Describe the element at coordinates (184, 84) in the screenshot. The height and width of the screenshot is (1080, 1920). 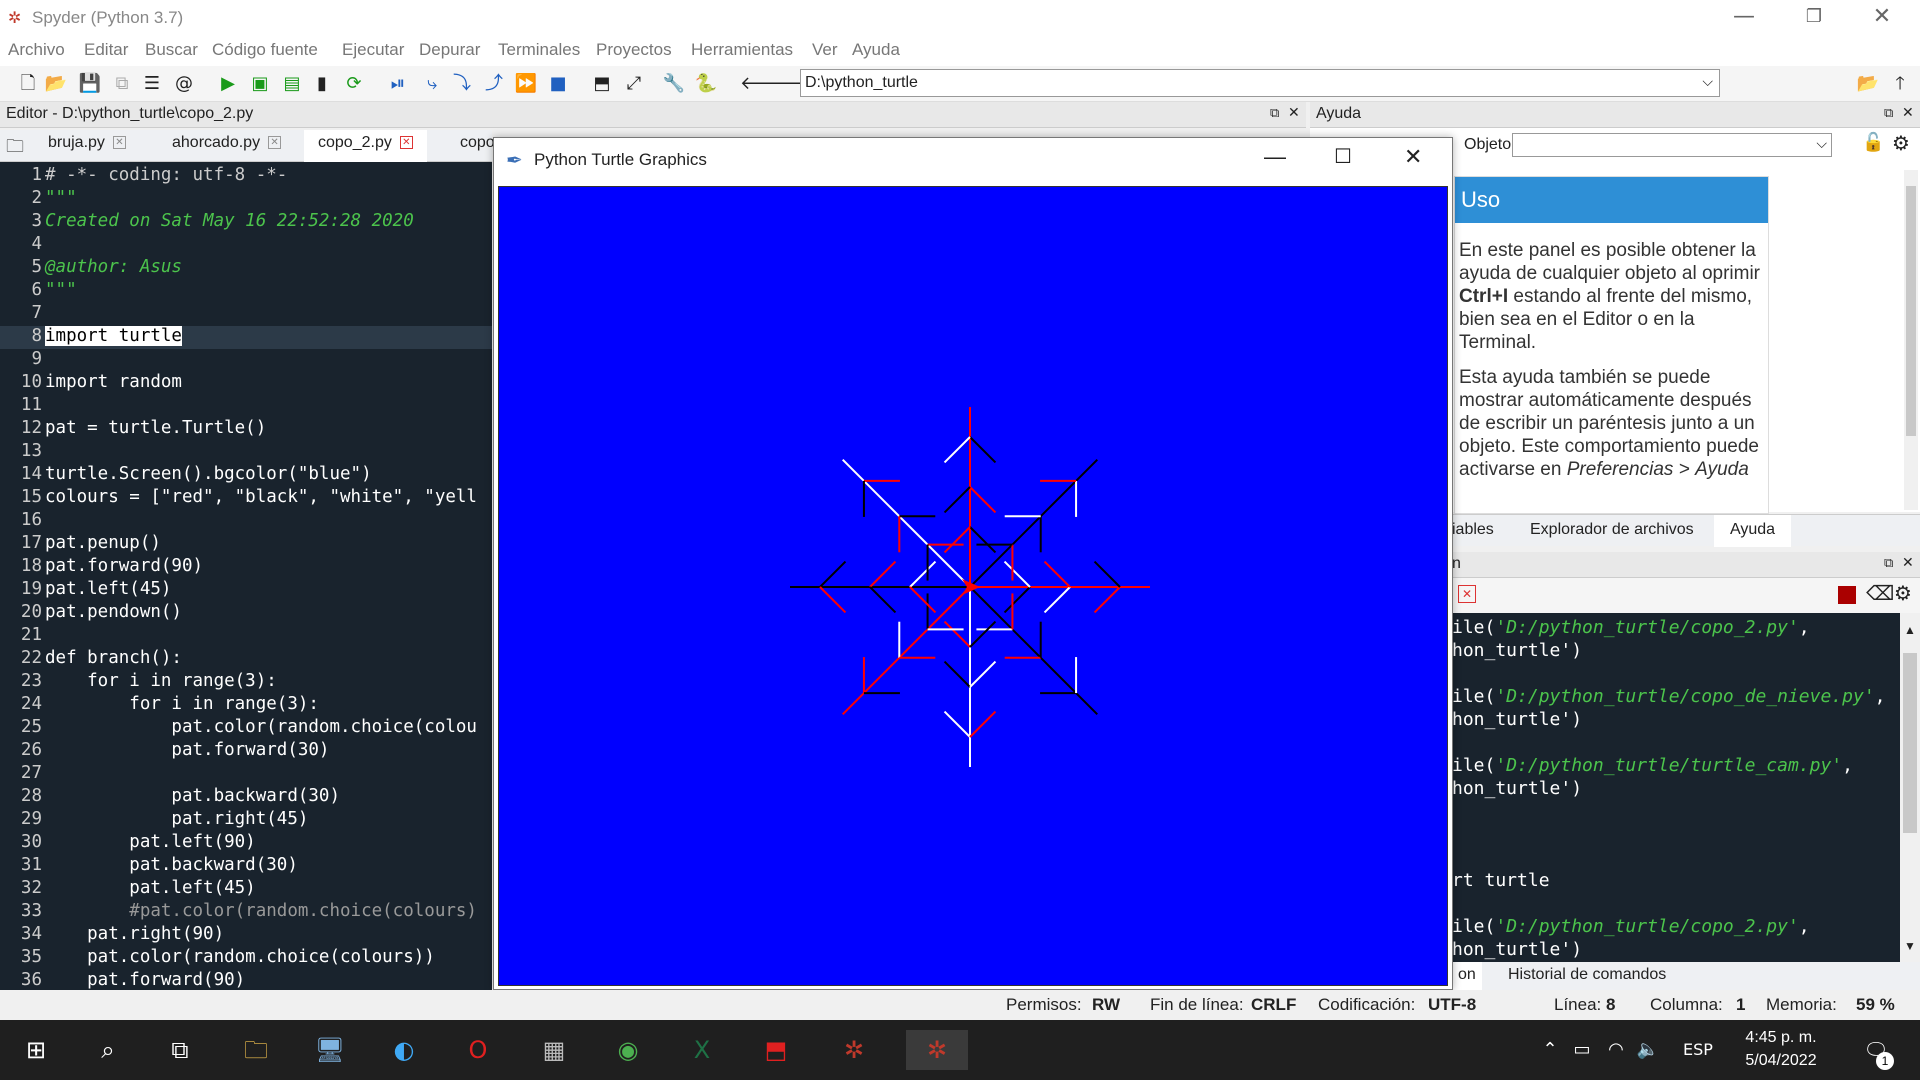
I see `at-icon: @` at that location.